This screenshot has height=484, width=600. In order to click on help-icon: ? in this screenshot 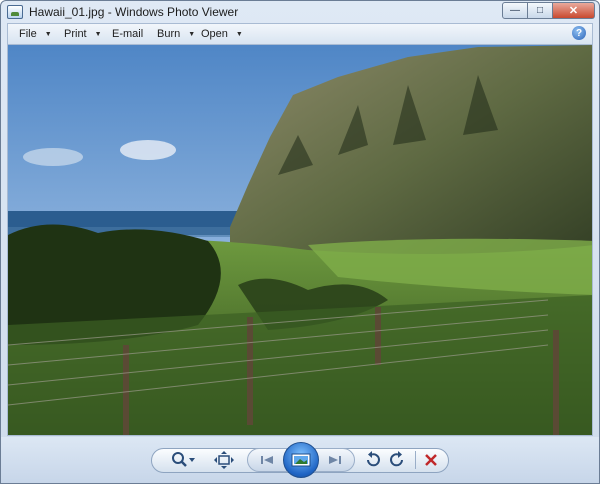, I will do `click(579, 33)`.